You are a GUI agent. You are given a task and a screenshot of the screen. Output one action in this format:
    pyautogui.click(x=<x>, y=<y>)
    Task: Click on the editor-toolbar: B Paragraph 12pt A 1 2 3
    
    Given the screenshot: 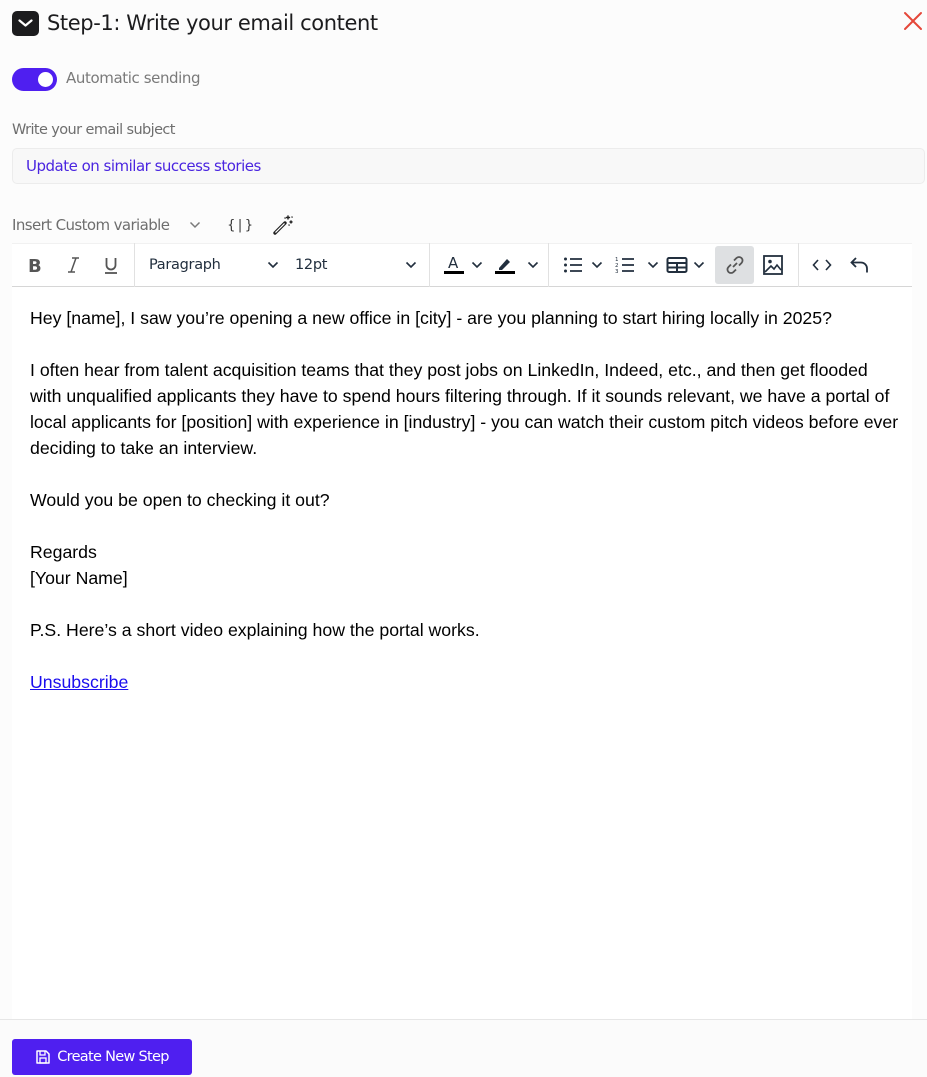 What is the action you would take?
    pyautogui.click(x=462, y=265)
    